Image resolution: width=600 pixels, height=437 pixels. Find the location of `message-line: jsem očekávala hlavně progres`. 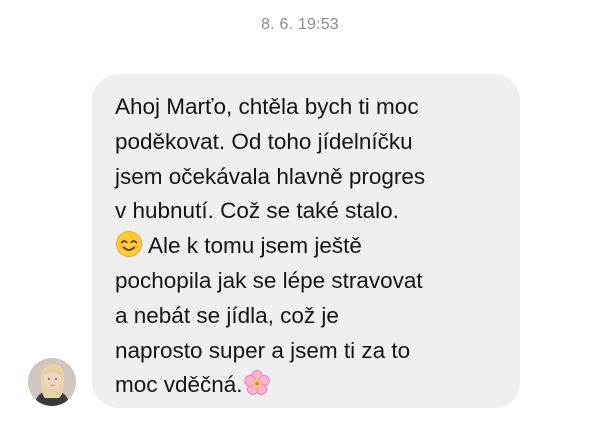

message-line: jsem očekávala hlavně progres is located at coordinates (270, 176).